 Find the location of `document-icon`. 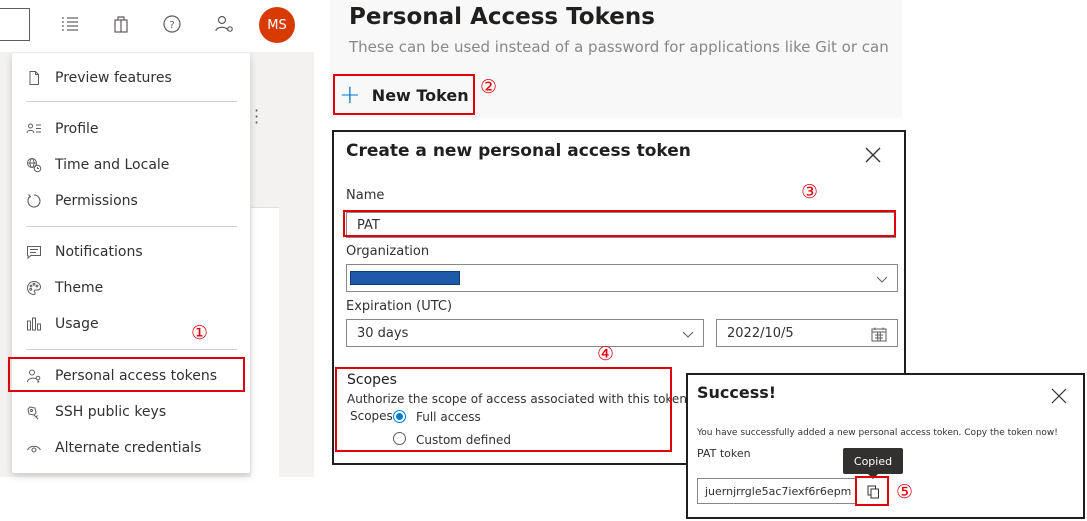

document-icon is located at coordinates (34, 78).